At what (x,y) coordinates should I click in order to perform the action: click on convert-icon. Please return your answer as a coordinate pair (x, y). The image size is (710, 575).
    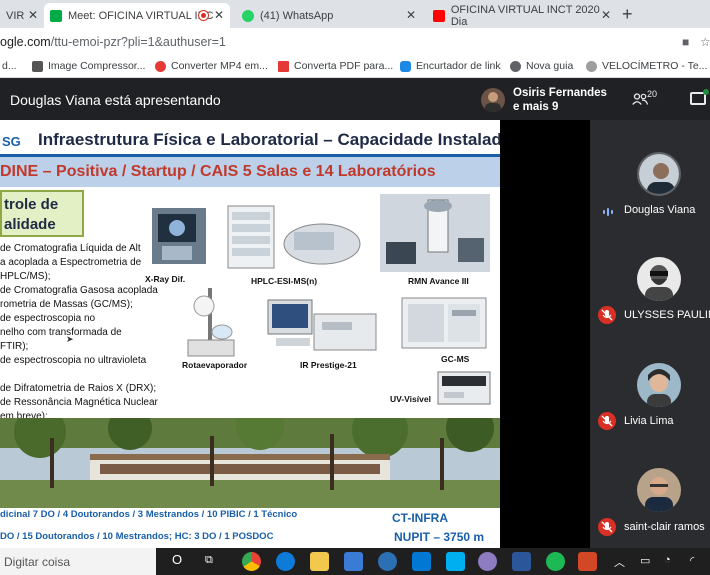
    Looking at the image, I should click on (160, 66).